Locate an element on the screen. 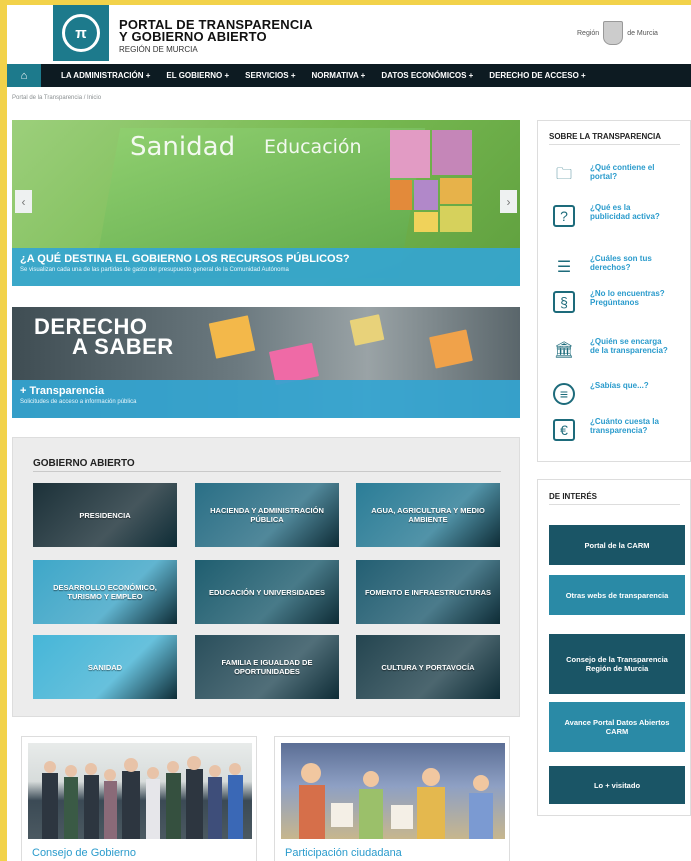 The height and width of the screenshot is (861, 691). tile-presidencia: PRESIDENCIA is located at coordinates (105, 515).